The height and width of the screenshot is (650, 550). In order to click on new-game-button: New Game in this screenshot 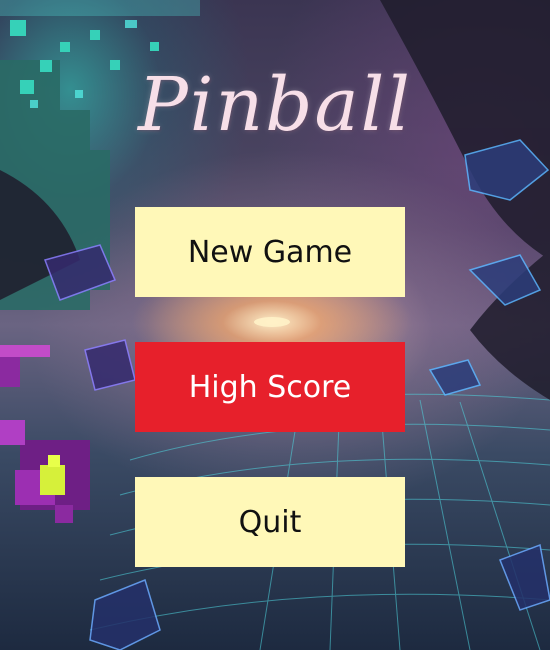, I will do `click(270, 252)`.